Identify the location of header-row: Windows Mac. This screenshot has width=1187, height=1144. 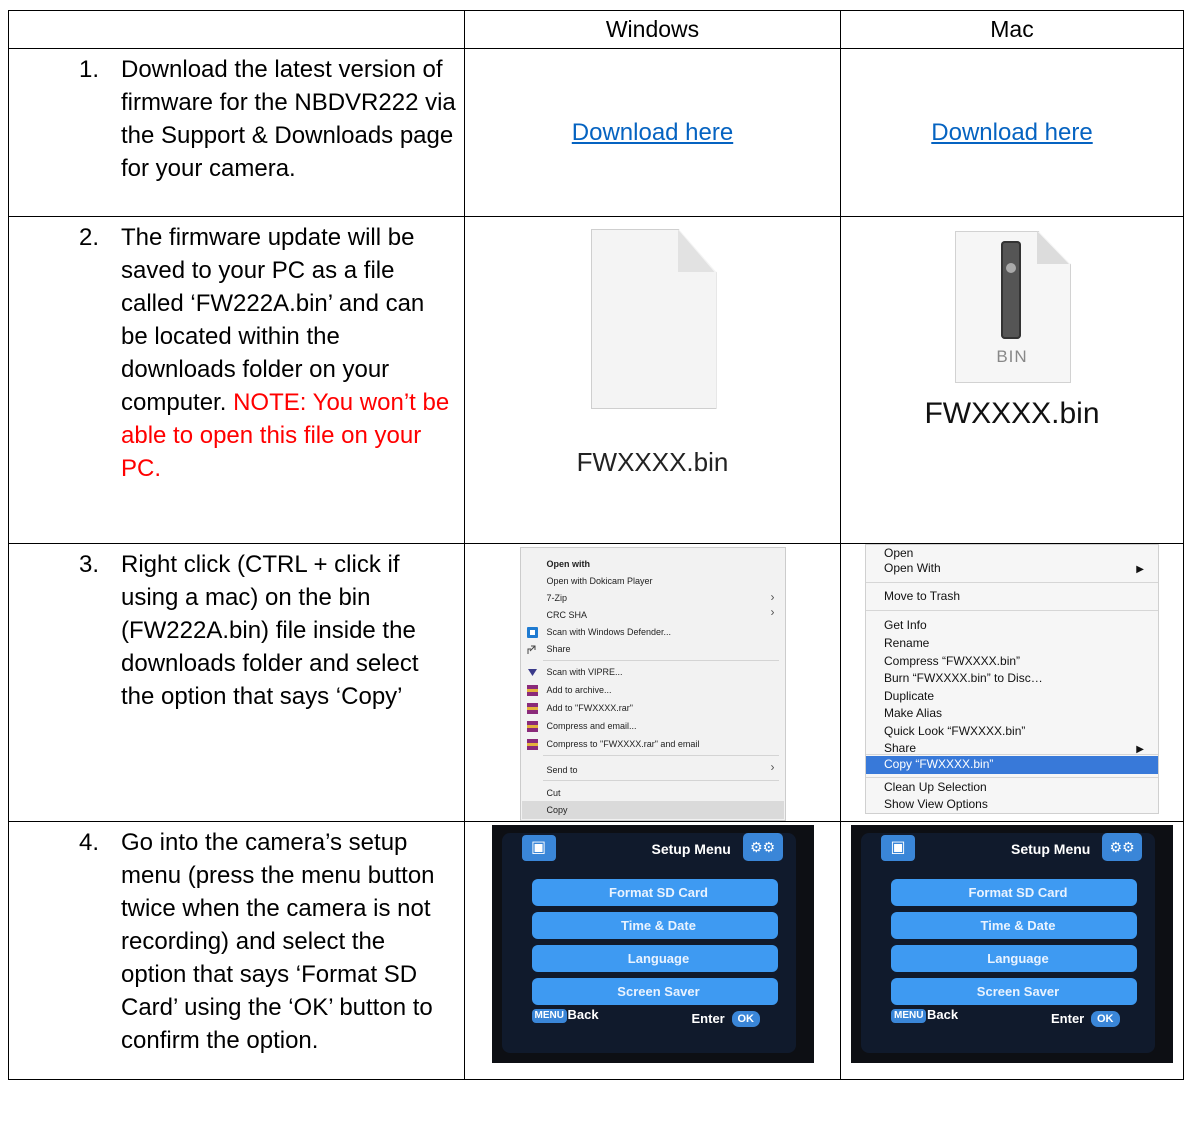
(596, 29).